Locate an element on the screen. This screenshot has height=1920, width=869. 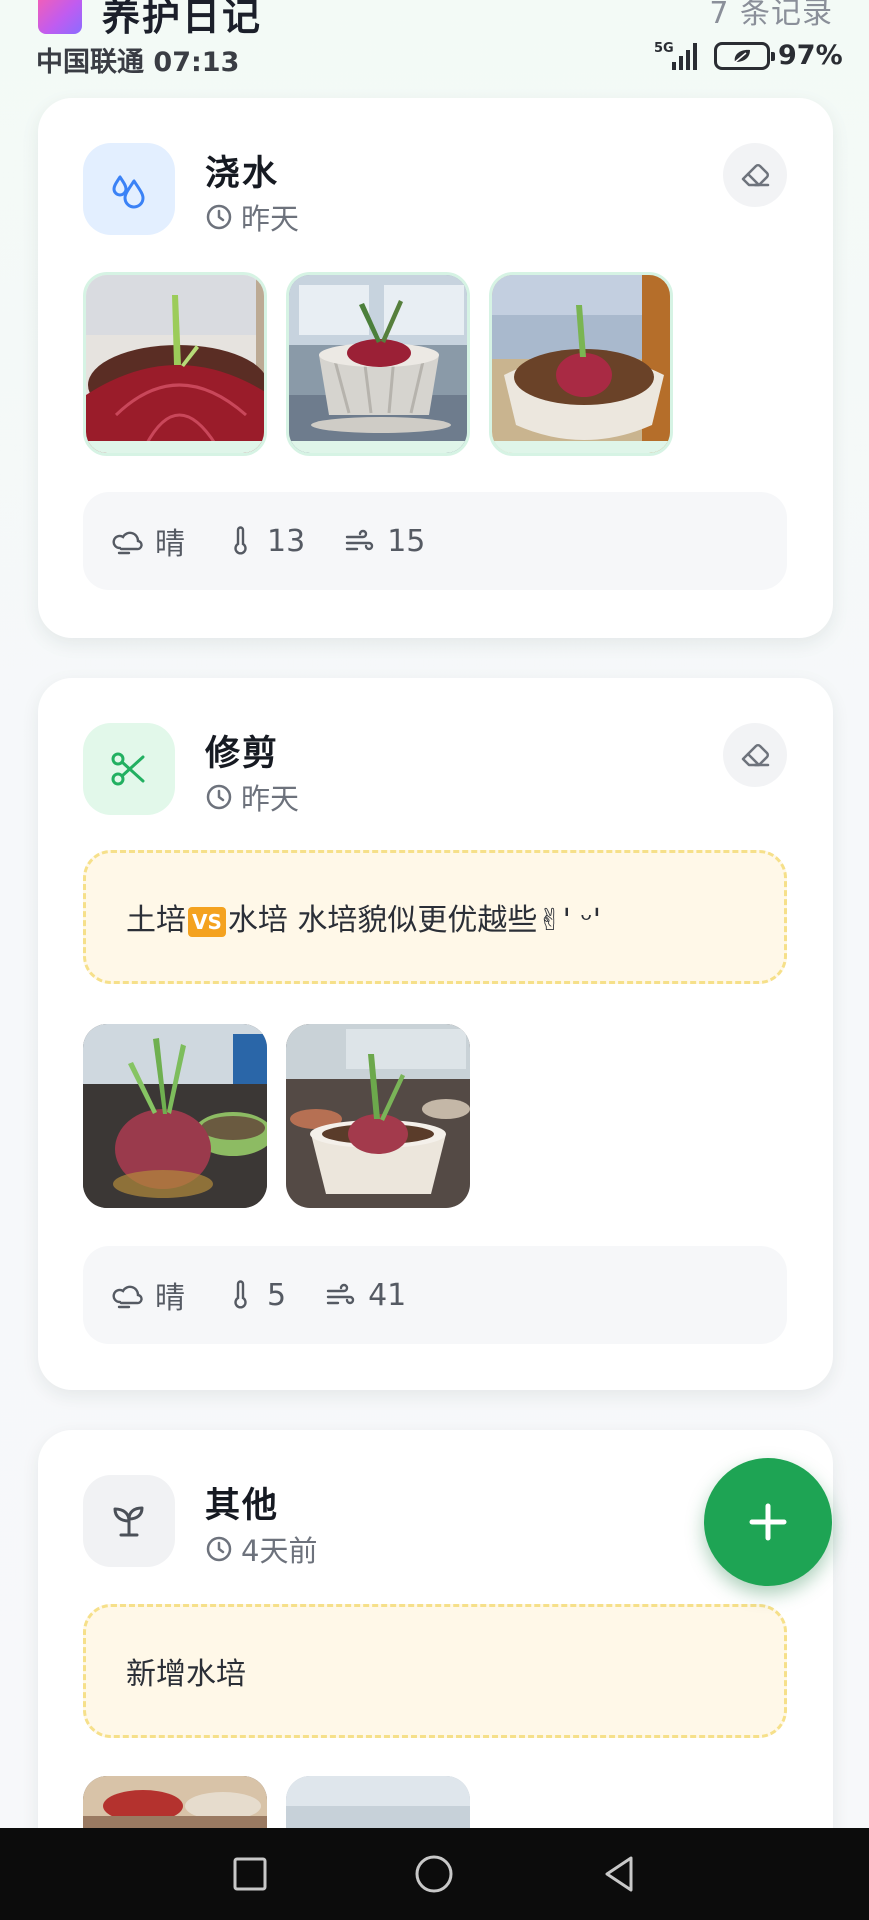
onion-bowl-photo is located at coordinates (581, 364).